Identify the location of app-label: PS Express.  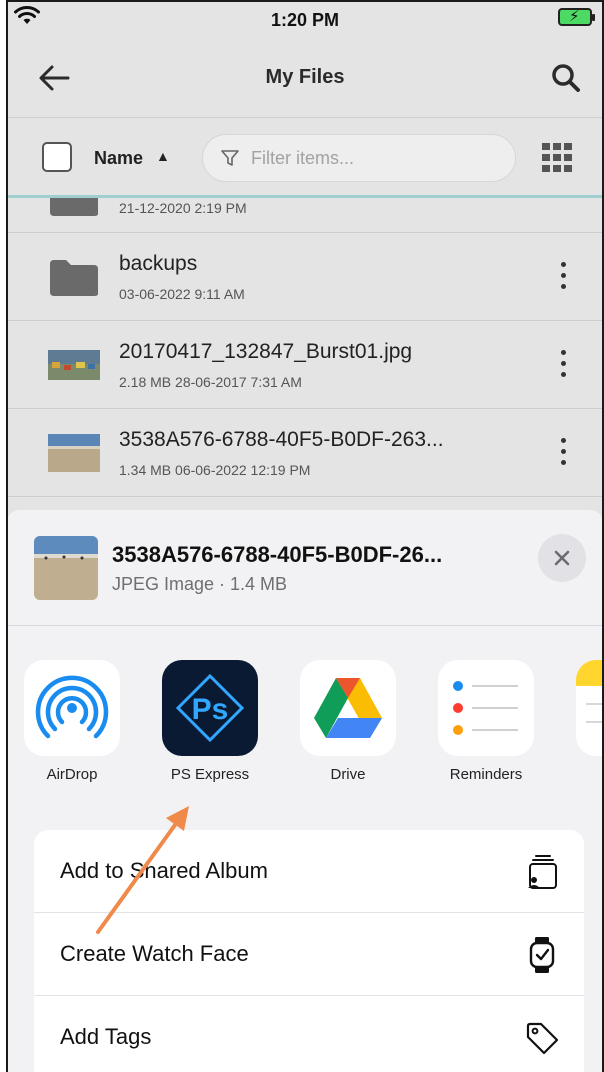
(210, 774).